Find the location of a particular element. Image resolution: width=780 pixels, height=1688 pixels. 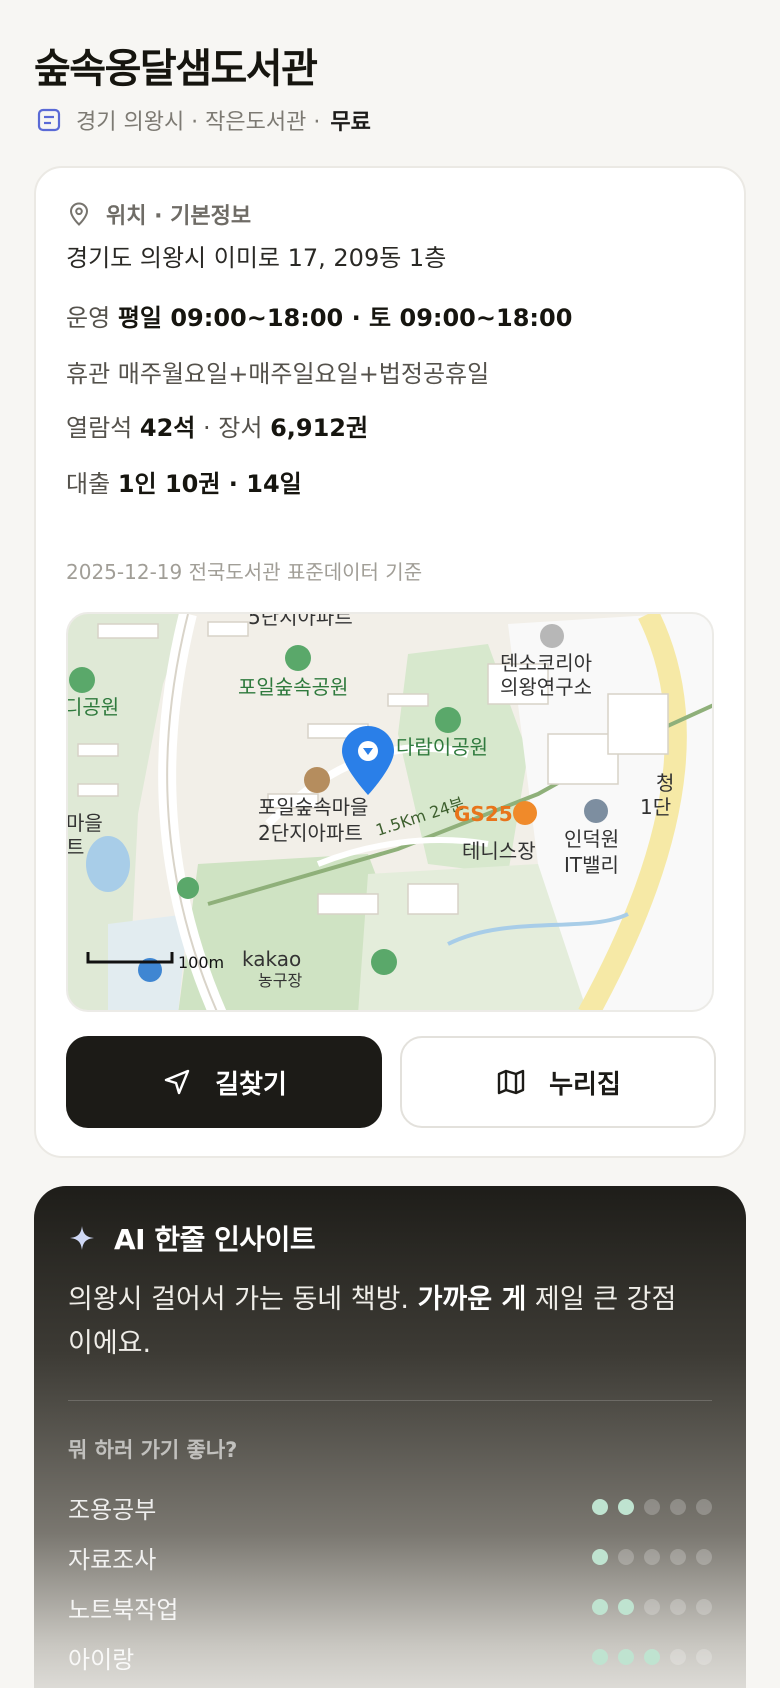

directions-button: 길찾기 is located at coordinates (224, 1082).